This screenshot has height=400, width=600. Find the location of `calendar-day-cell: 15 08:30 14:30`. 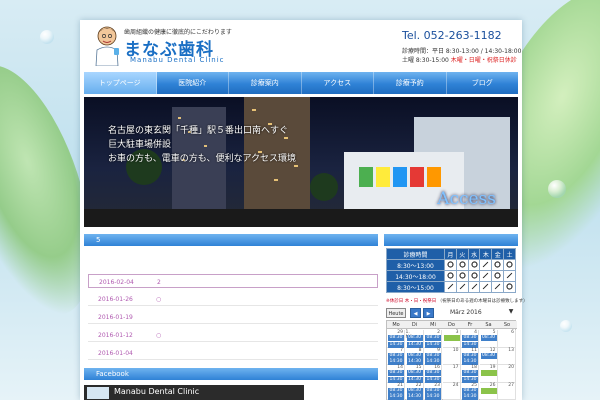

calendar-day-cell: 15 08:30 14:30 is located at coordinates (414, 374).